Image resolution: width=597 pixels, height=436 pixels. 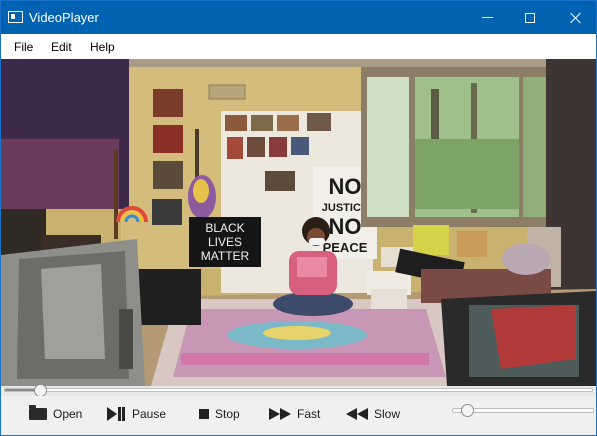 I want to click on close-button, so click(x=575, y=17).